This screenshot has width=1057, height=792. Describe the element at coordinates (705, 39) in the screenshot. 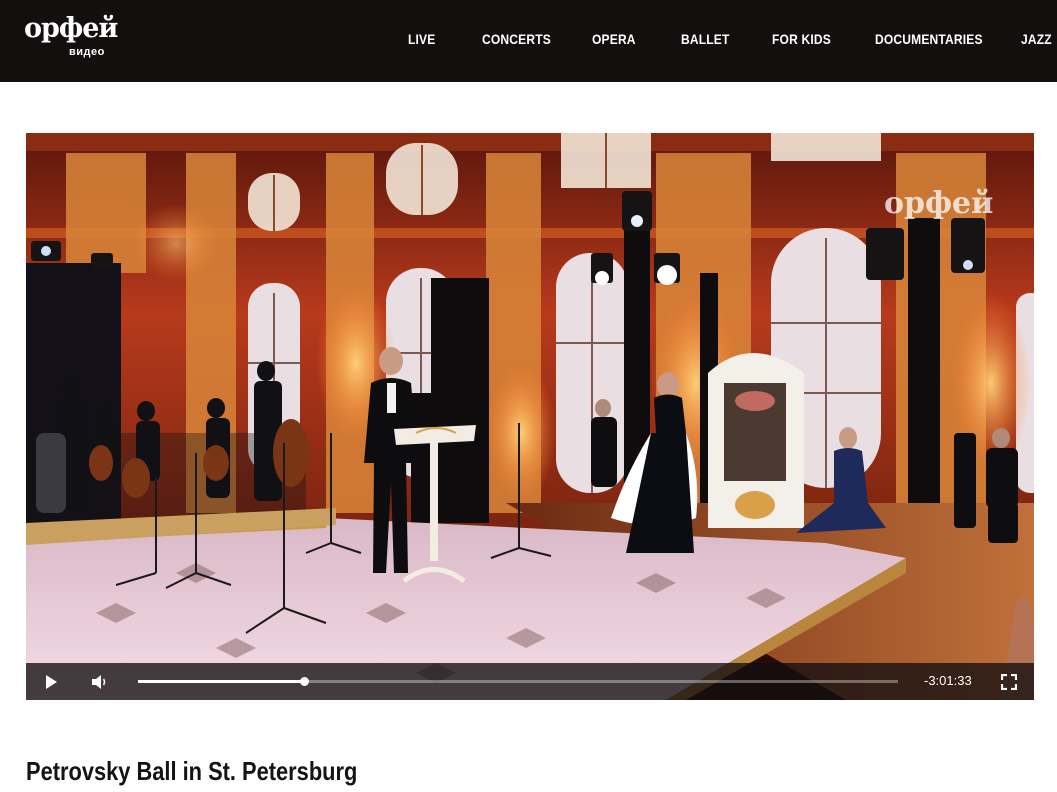

I see `nav-ballet: BALLET` at that location.